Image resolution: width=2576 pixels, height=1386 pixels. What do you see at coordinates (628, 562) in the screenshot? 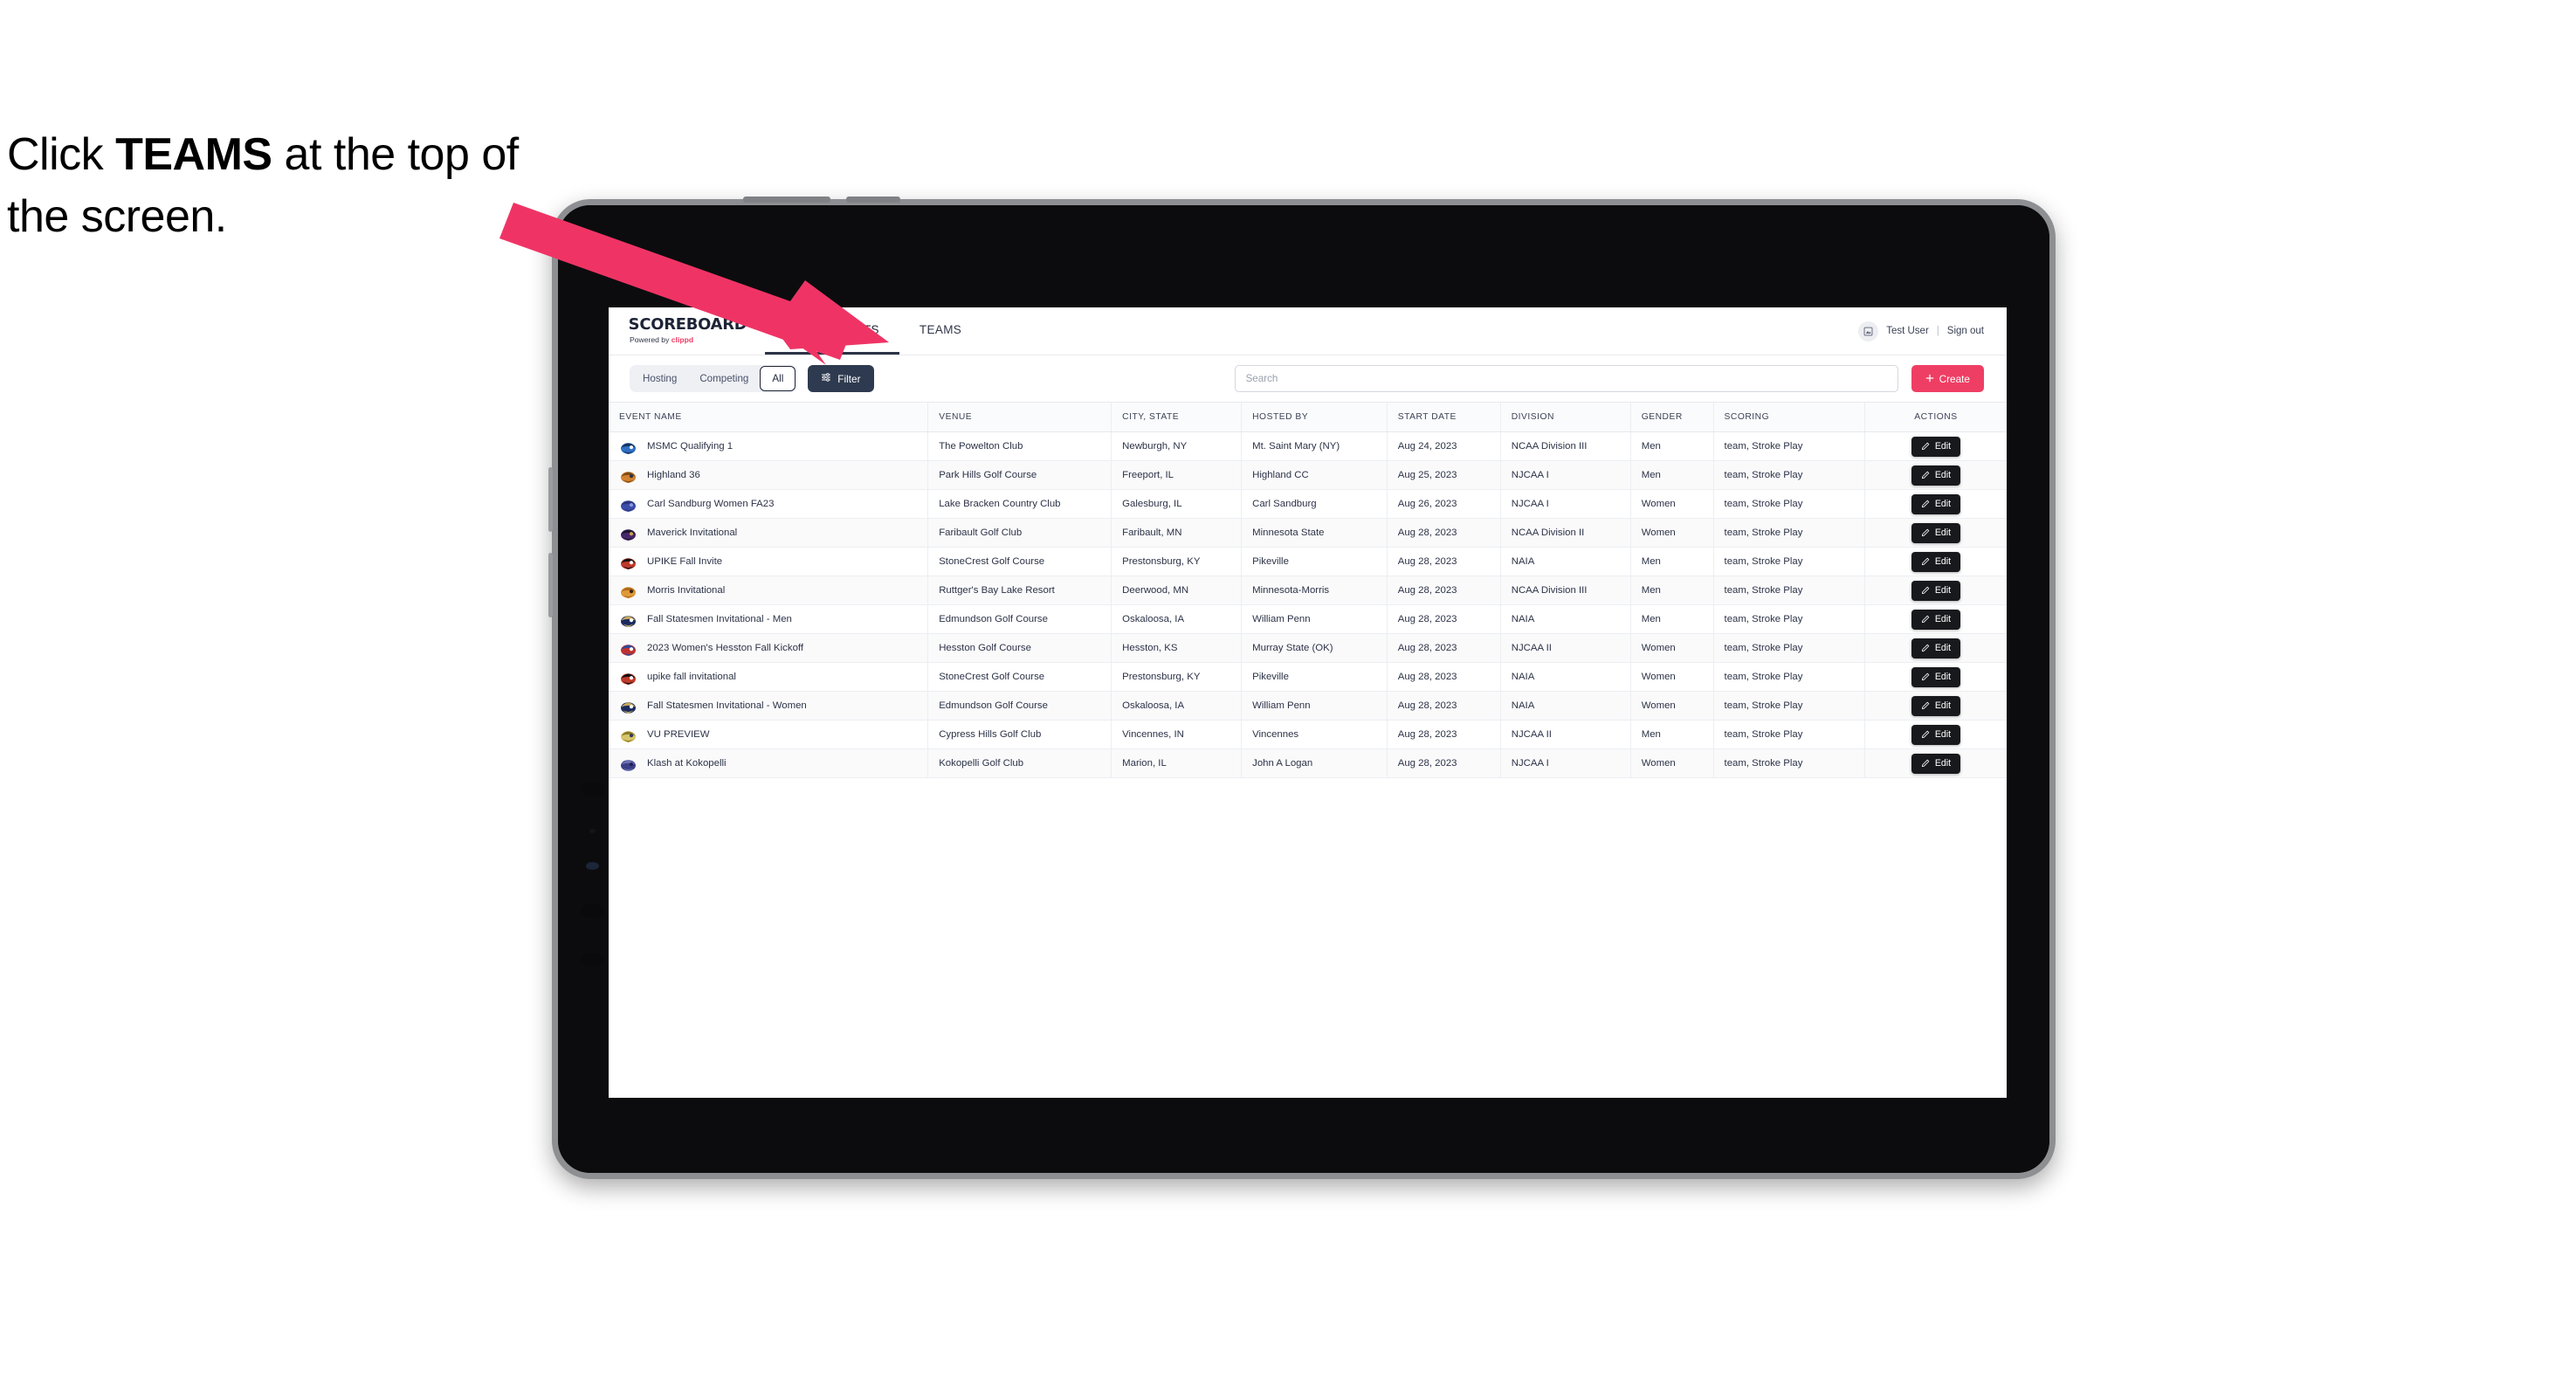
I see `upike-bear-logo` at bounding box center [628, 562].